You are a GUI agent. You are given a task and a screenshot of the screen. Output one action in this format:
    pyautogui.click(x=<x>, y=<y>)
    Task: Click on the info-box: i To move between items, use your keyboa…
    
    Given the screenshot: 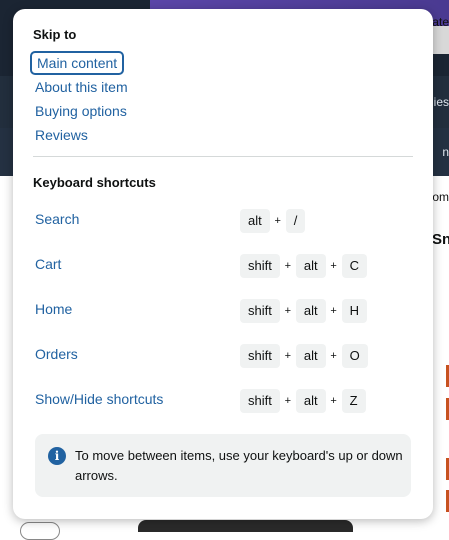 What is the action you would take?
    pyautogui.click(x=223, y=465)
    